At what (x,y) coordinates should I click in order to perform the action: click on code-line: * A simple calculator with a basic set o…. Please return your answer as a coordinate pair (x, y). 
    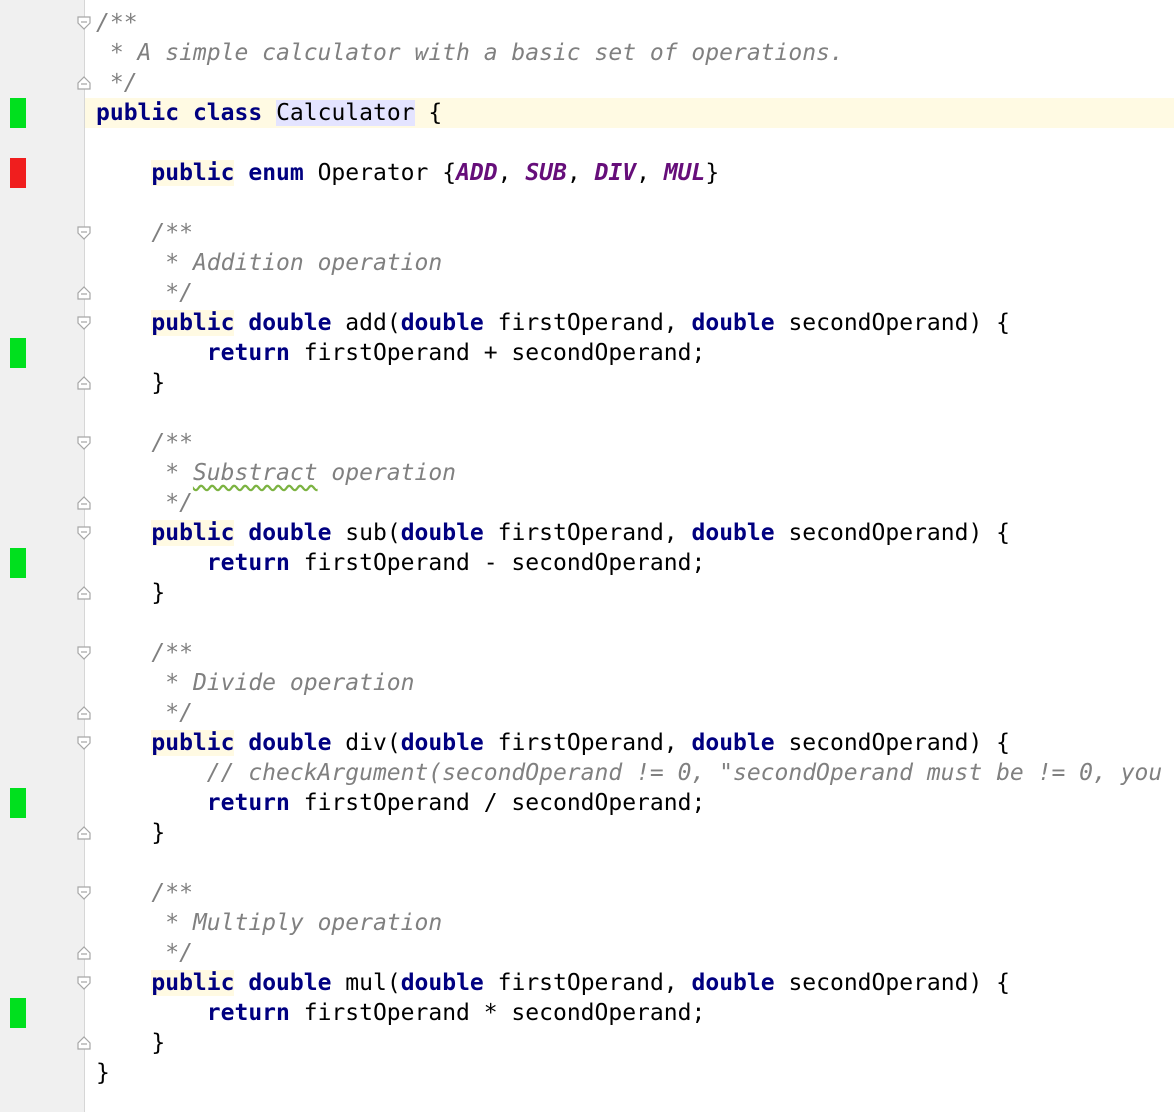
    Looking at the image, I should click on (470, 53).